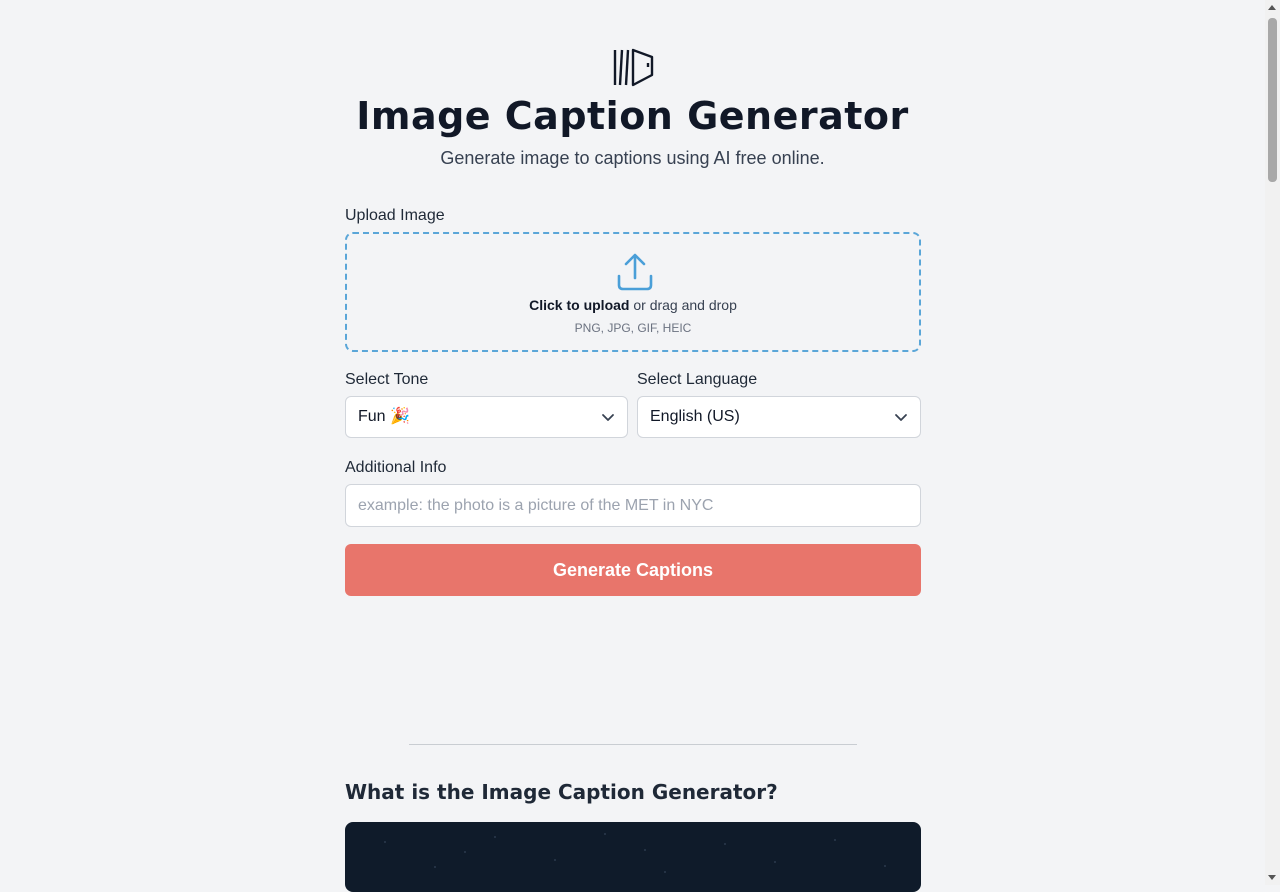  I want to click on starfield-decoration, so click(635, 853).